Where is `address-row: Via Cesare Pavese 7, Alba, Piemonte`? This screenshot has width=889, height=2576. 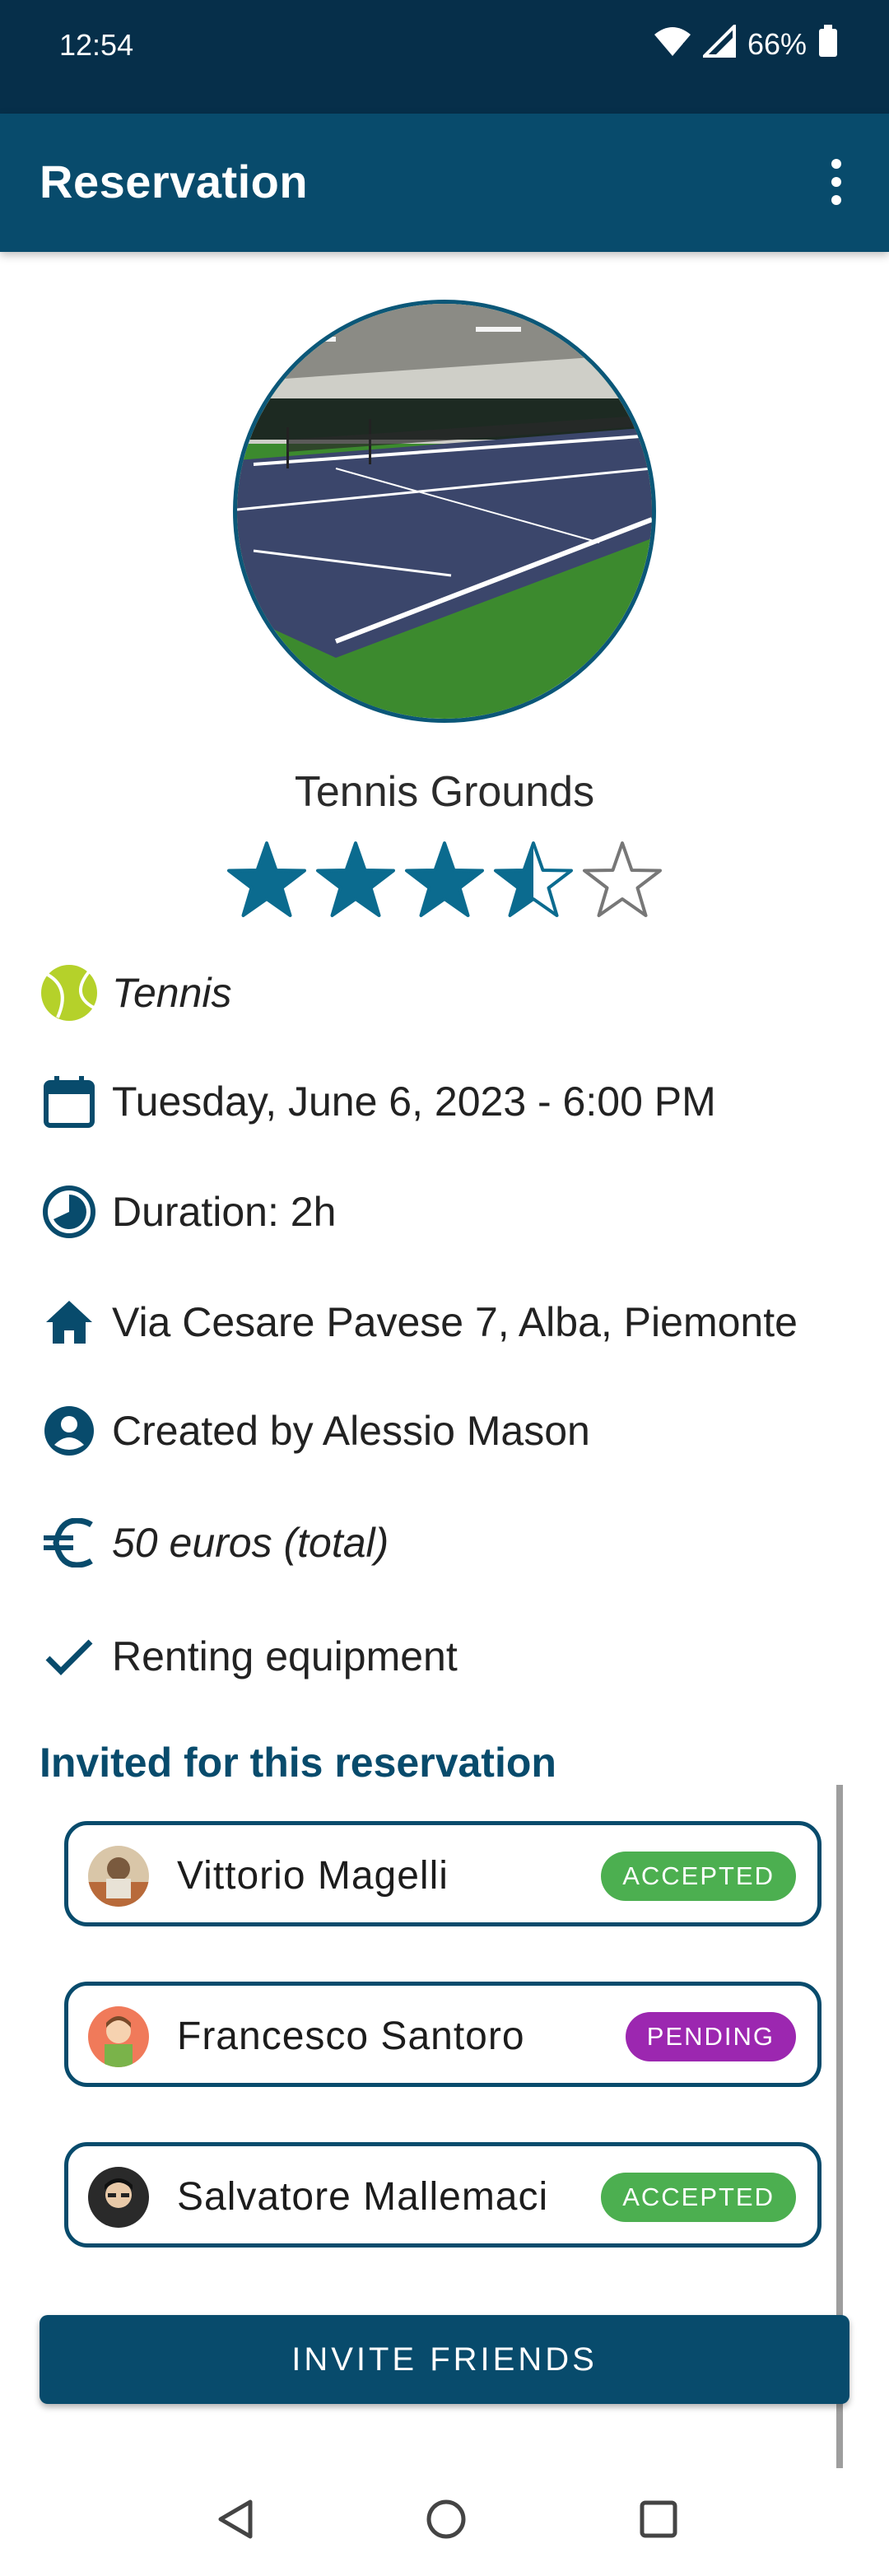 address-row: Via Cesare Pavese 7, Alba, Piemonte is located at coordinates (447, 1322).